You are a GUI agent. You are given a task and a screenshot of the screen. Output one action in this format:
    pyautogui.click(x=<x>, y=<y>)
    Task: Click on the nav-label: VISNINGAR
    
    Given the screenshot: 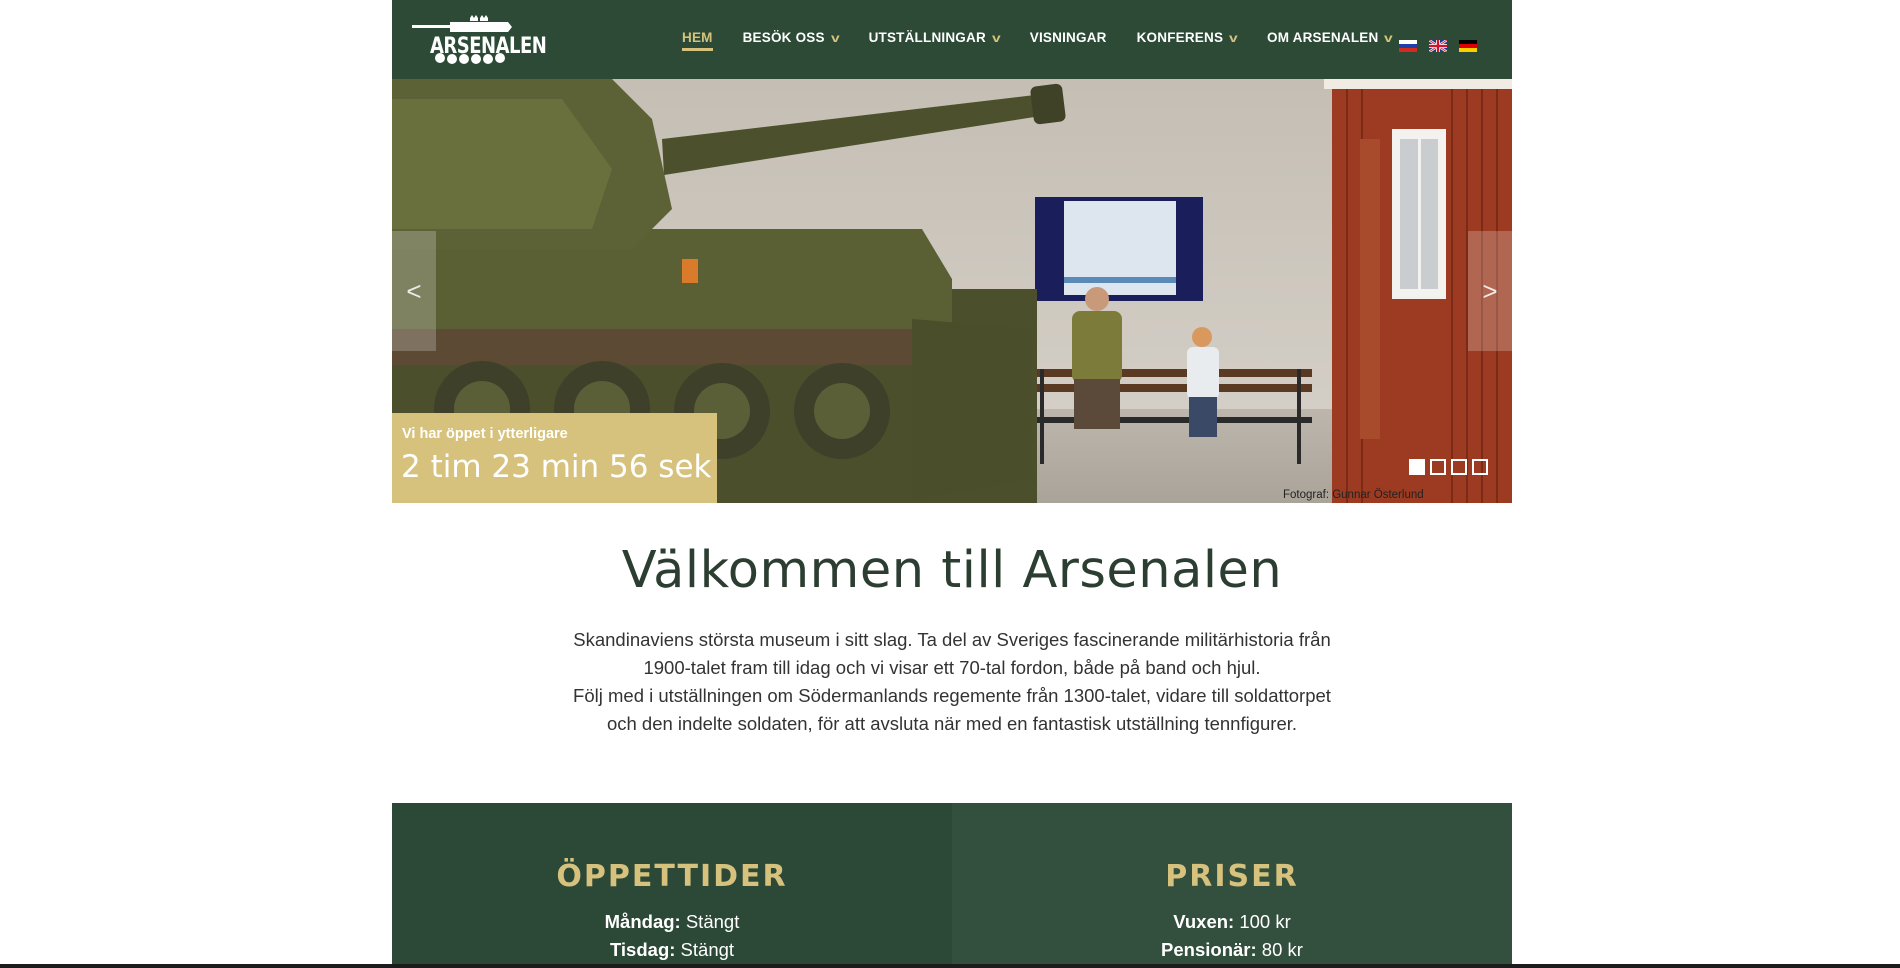 What is the action you would take?
    pyautogui.click(x=1068, y=37)
    